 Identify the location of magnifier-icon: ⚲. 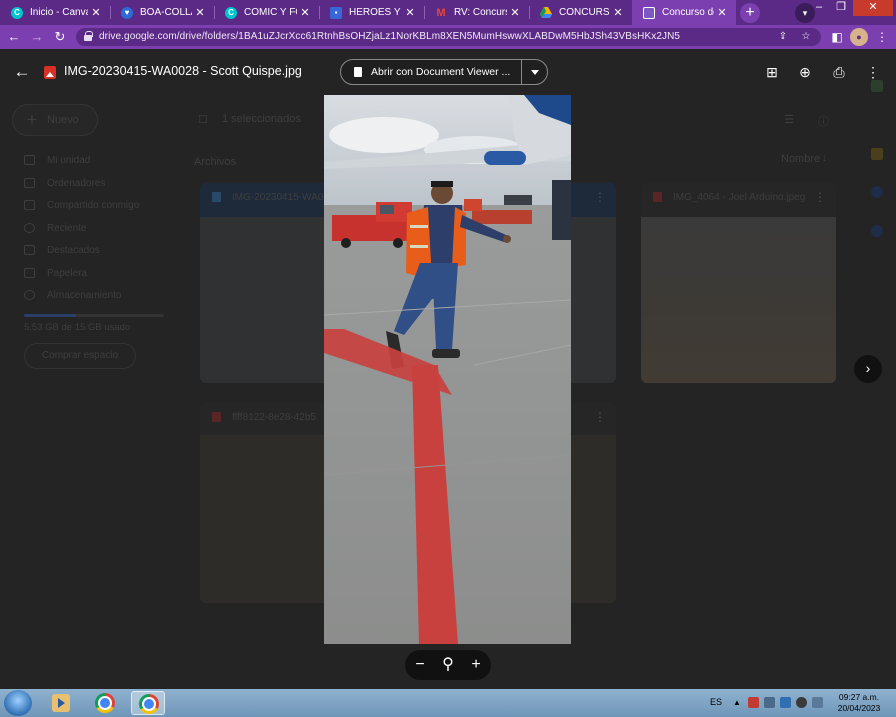
(448, 665).